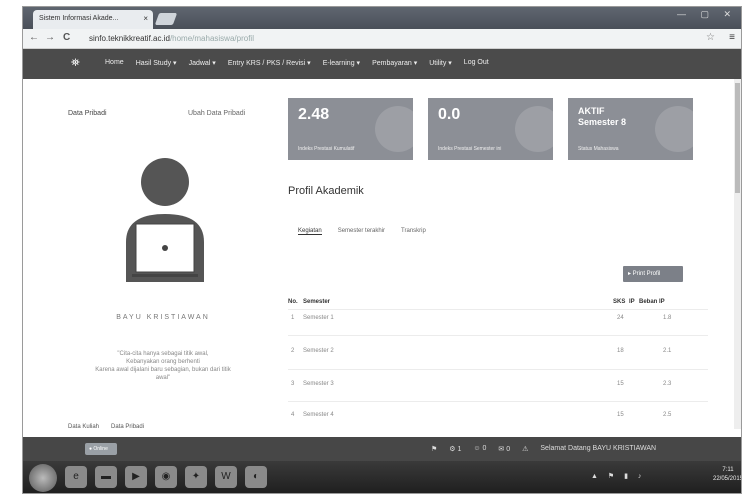 Image resolution: width=753 pixels, height=500 pixels. I want to click on media-icon: ▶, so click(136, 477).